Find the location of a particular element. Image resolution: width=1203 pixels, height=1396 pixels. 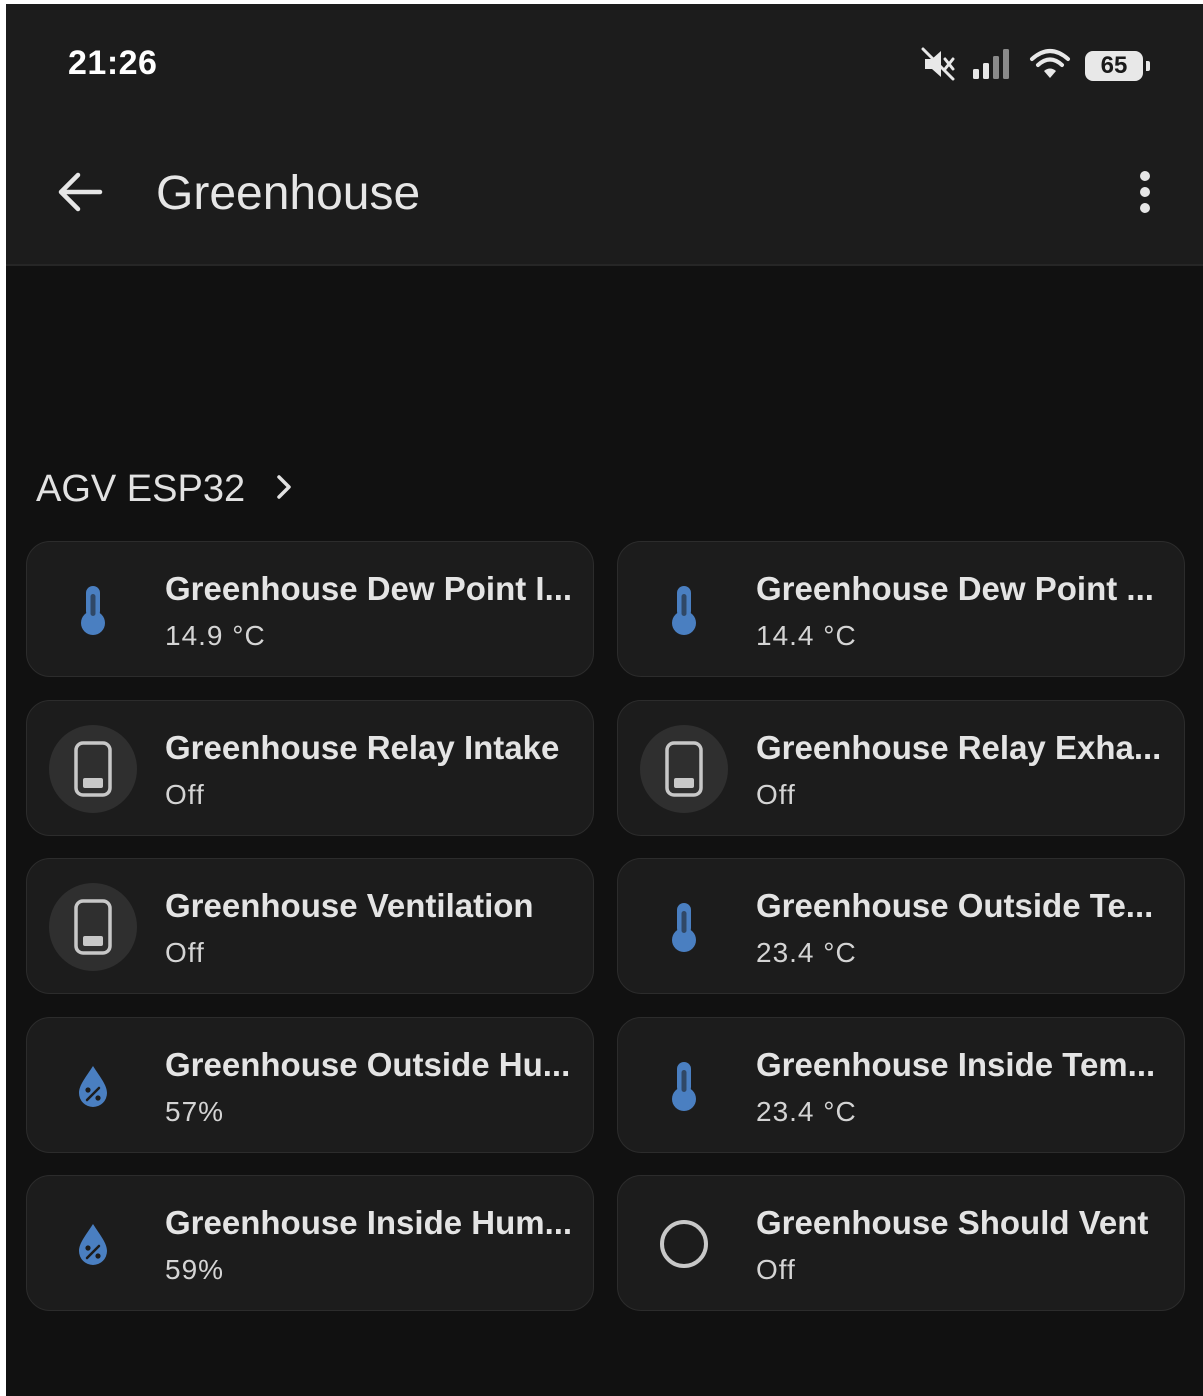

more-vertical-icon is located at coordinates (1145, 194).